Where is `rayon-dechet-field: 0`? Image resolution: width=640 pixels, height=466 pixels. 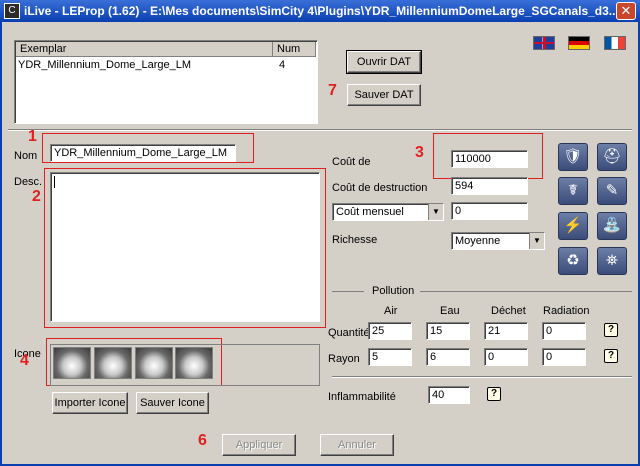 rayon-dechet-field: 0 is located at coordinates (506, 357).